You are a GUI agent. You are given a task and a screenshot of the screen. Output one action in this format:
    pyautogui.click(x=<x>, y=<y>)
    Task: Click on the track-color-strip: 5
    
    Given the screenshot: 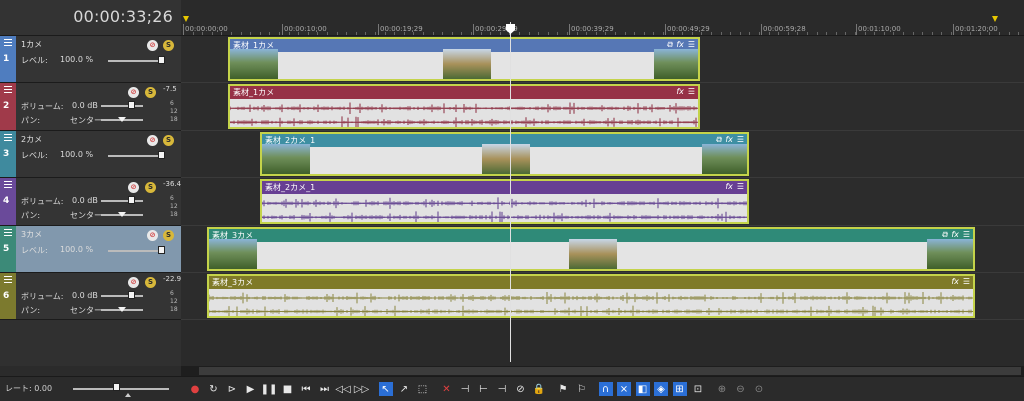 What is the action you would take?
    pyautogui.click(x=8, y=249)
    